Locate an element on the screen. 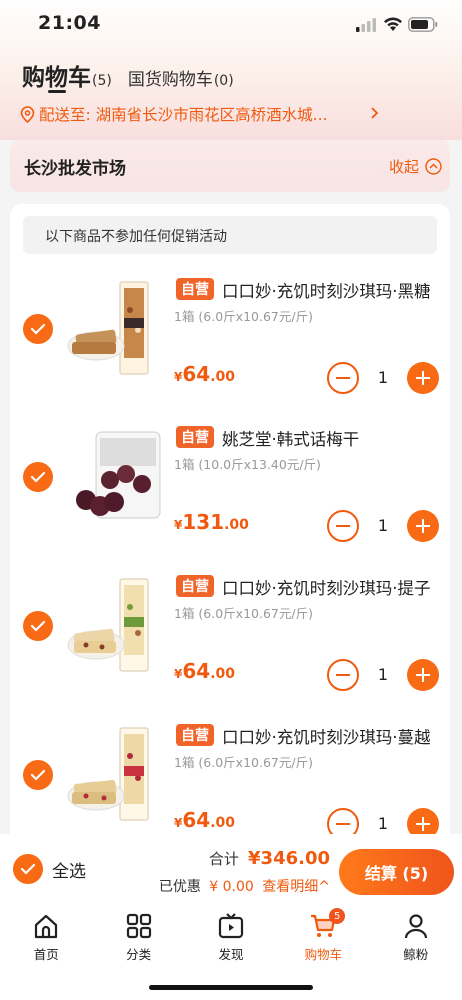 The image size is (462, 1000). cart-count-badge: 5 is located at coordinates (337, 916).